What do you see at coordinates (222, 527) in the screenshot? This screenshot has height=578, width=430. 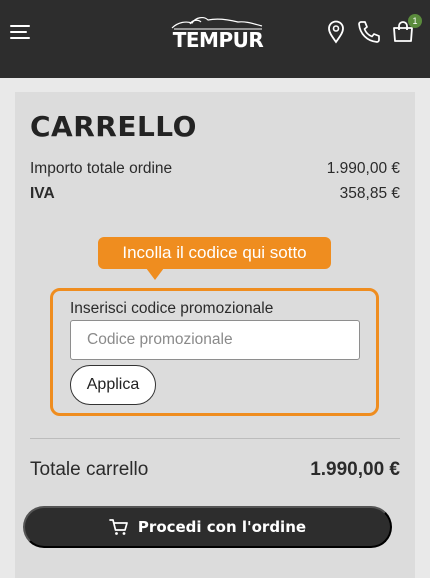 I see `checkout-label: Procedi con l'ordine` at bounding box center [222, 527].